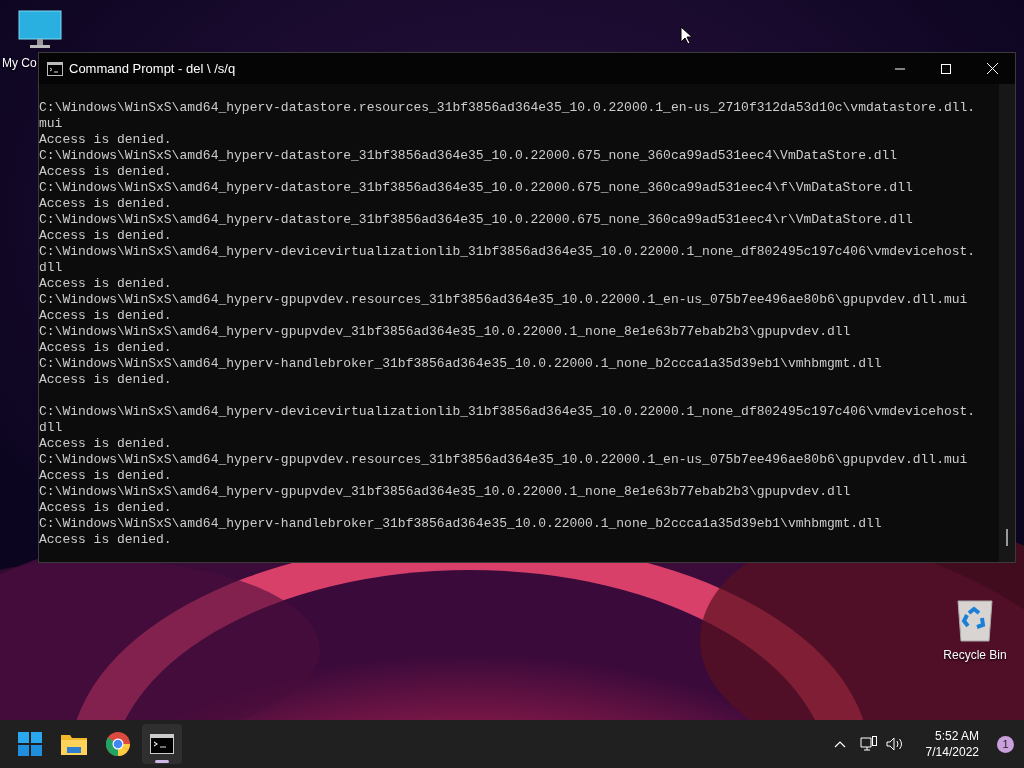 This screenshot has height=768, width=1024. What do you see at coordinates (975, 655) in the screenshot?
I see `desktop-icon-label: Recycle Bin` at bounding box center [975, 655].